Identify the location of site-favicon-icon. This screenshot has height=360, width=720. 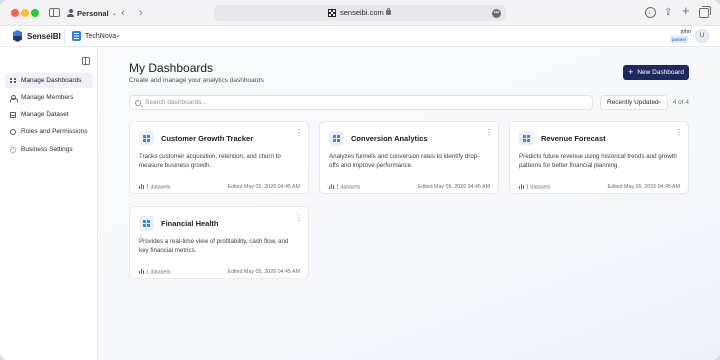
(332, 13).